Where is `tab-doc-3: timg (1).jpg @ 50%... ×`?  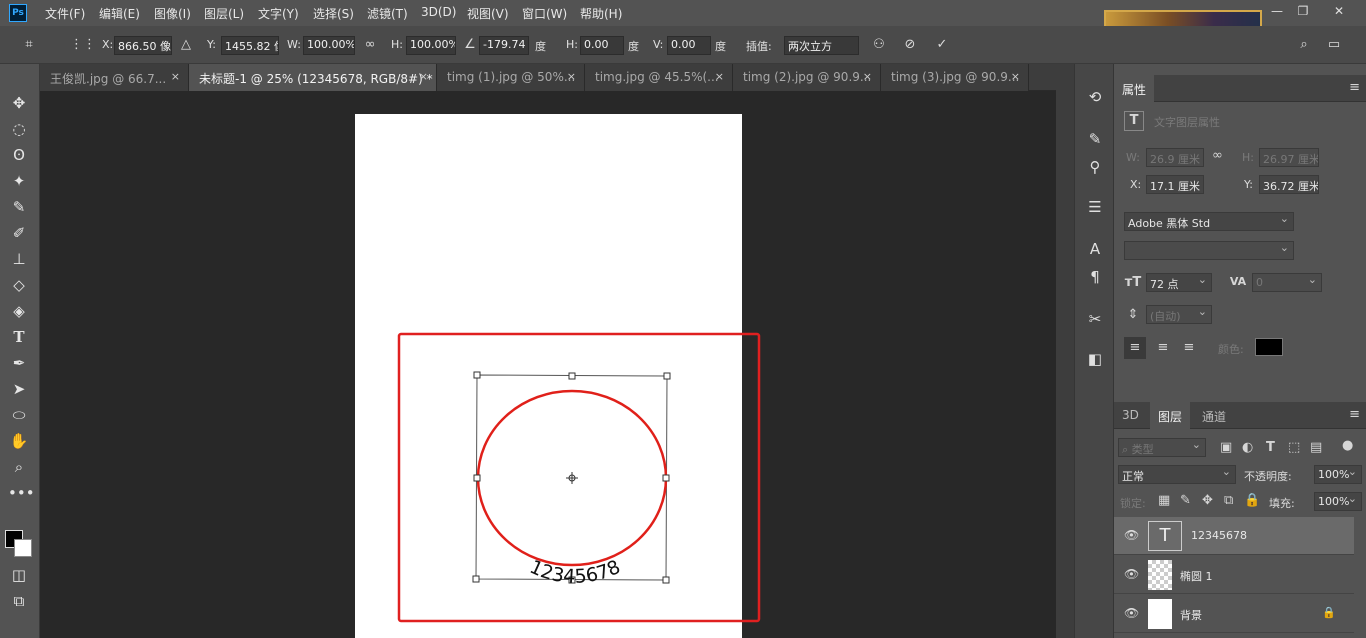
tab-doc-3: timg (1).jpg @ 50%... × is located at coordinates (511, 77).